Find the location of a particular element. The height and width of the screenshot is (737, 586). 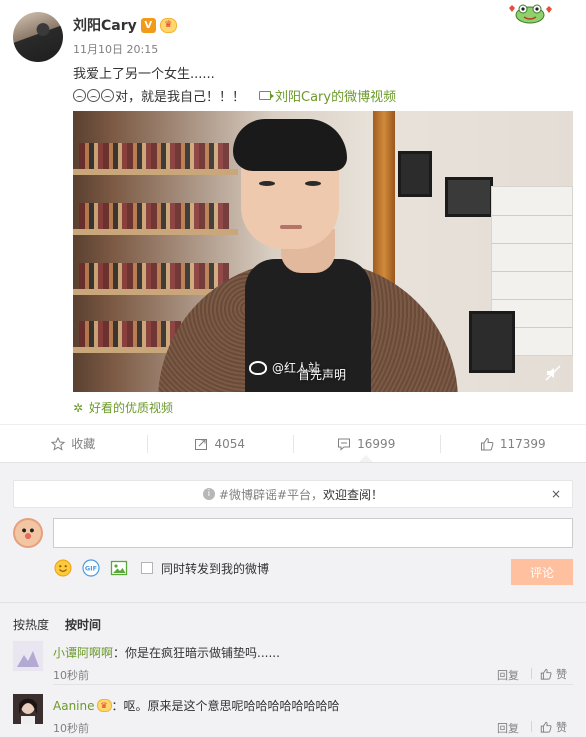

quality-video-label: 好看的优质视频 is located at coordinates (131, 408).